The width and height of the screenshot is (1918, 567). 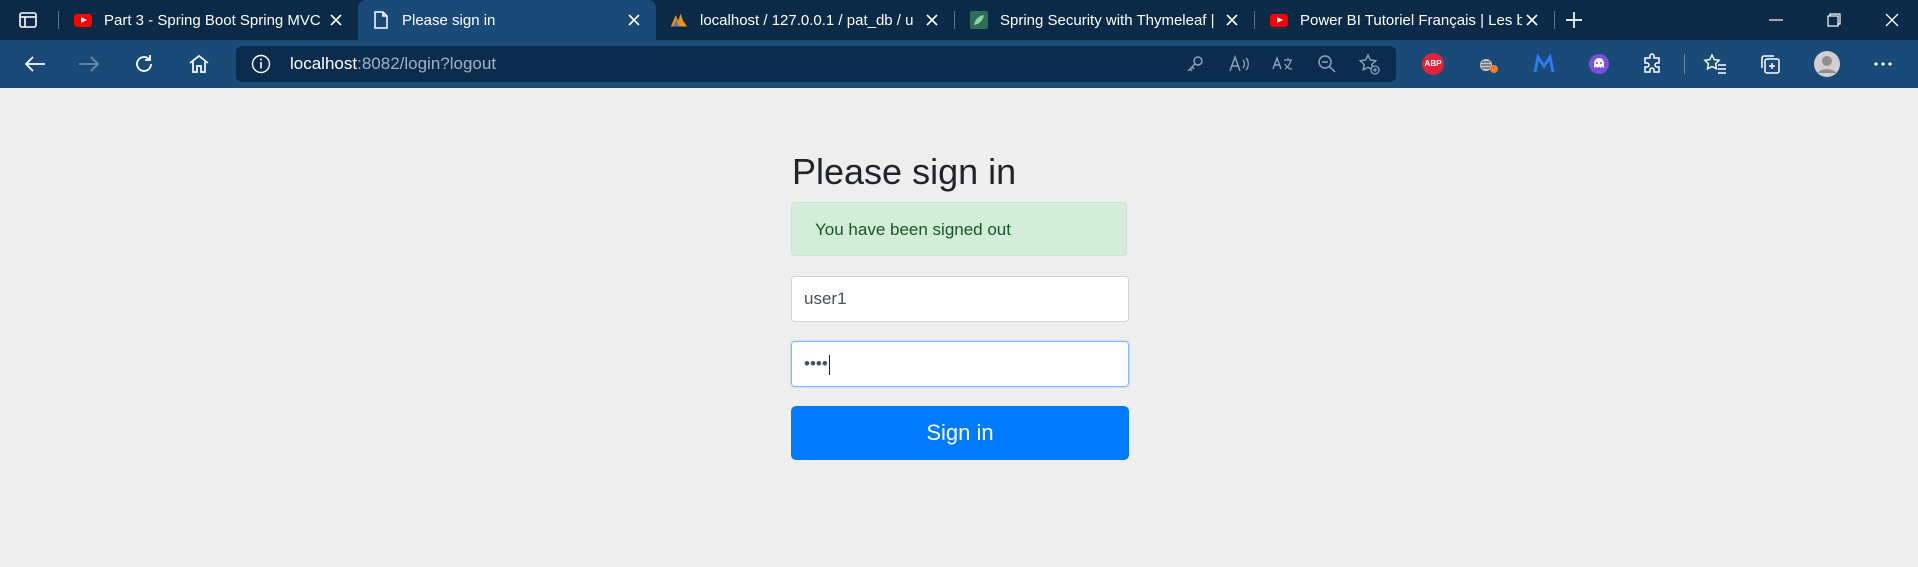 I want to click on tab-spring-security: Spring Security with Thymeleaf |, so click(x=1105, y=20).